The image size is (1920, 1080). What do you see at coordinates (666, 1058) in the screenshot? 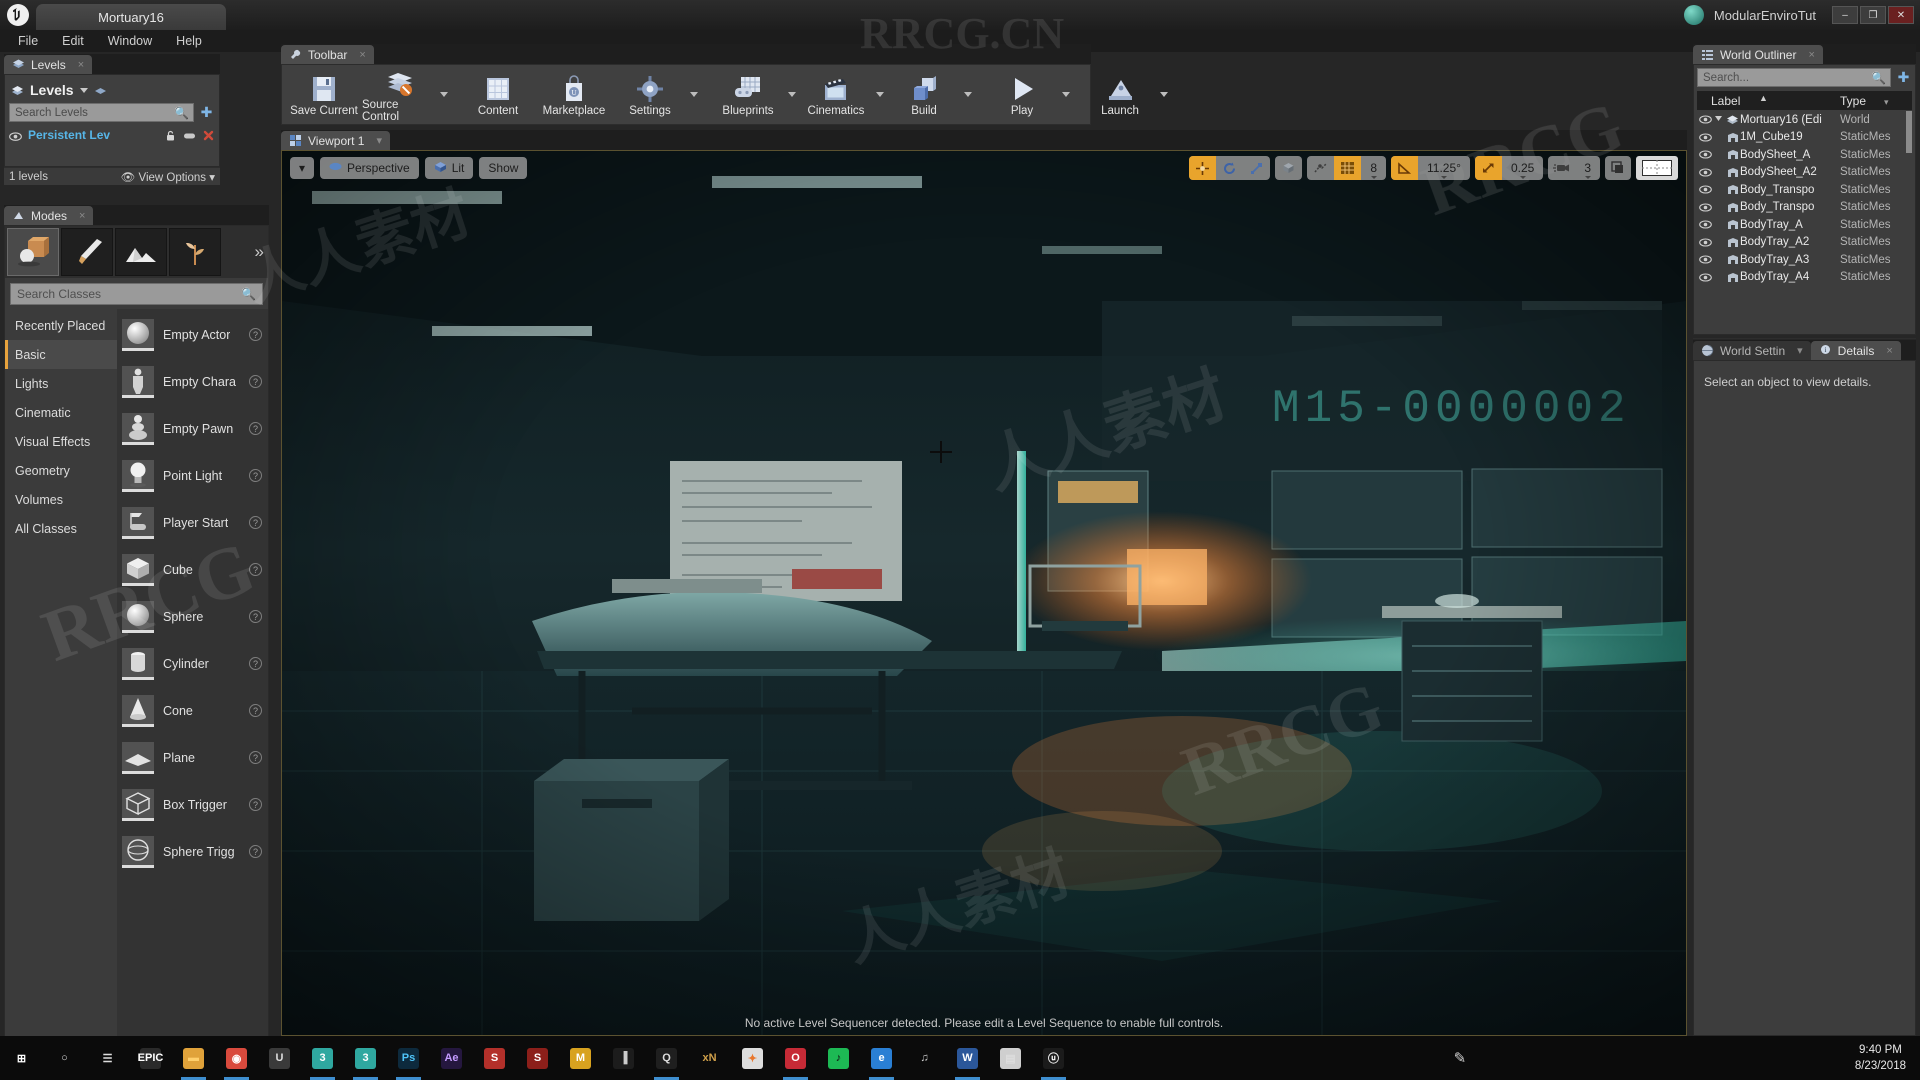
I see `taskbar-quixel-app: Q` at bounding box center [666, 1058].